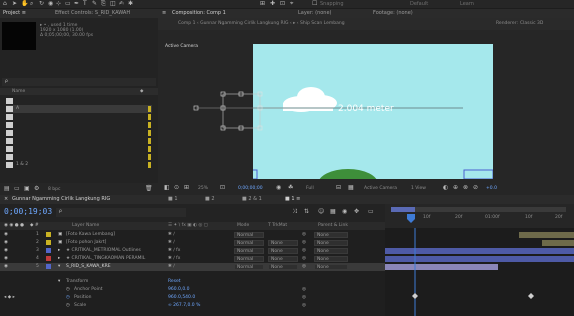 The height and width of the screenshot is (316, 574). Describe the element at coordinates (14, 13) in the screenshot. I see `tab-project: Project ≡` at that location.